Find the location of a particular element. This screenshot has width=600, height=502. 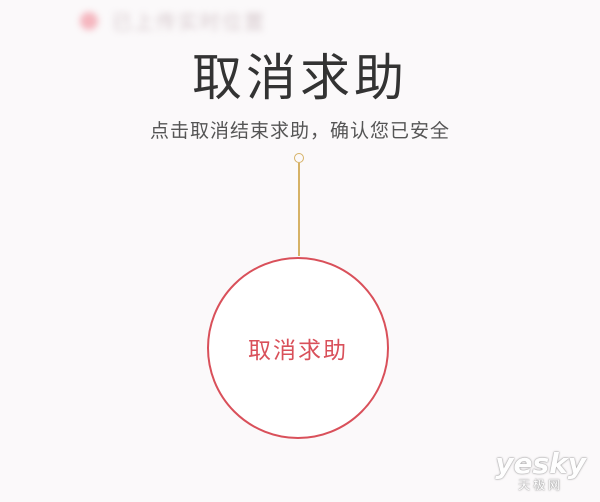

location-status-bar: 已上传实时位置 is located at coordinates (173, 20).